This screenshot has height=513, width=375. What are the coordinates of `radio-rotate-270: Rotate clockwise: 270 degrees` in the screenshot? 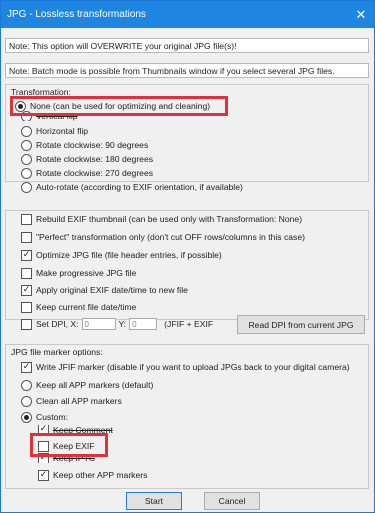 It's located at (87, 173).